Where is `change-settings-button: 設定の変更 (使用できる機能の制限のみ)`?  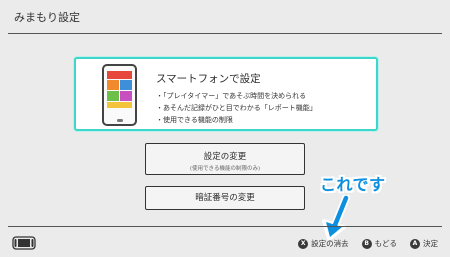 change-settings-button: 設定の変更 (使用できる機能の制限のみ) is located at coordinates (225, 159).